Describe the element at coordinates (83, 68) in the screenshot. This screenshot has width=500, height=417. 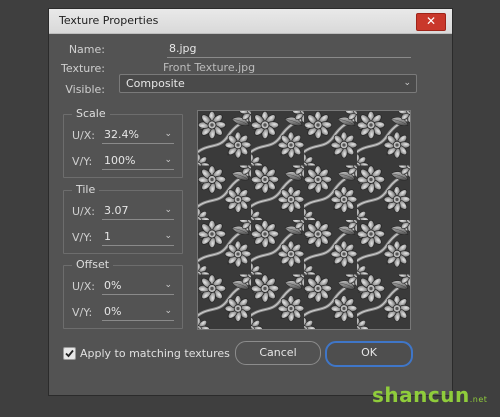
I see `texture-label: Texture:` at that location.